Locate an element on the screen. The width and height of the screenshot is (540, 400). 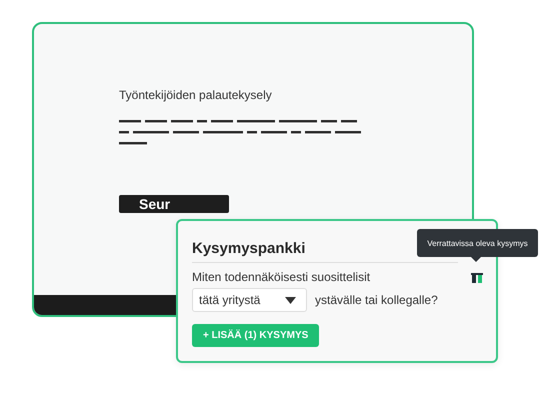
next-button: Seur is located at coordinates (174, 204).